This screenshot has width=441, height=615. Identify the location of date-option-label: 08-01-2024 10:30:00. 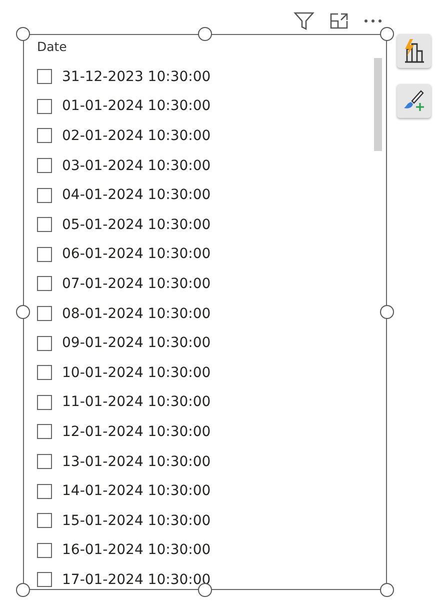
(136, 314).